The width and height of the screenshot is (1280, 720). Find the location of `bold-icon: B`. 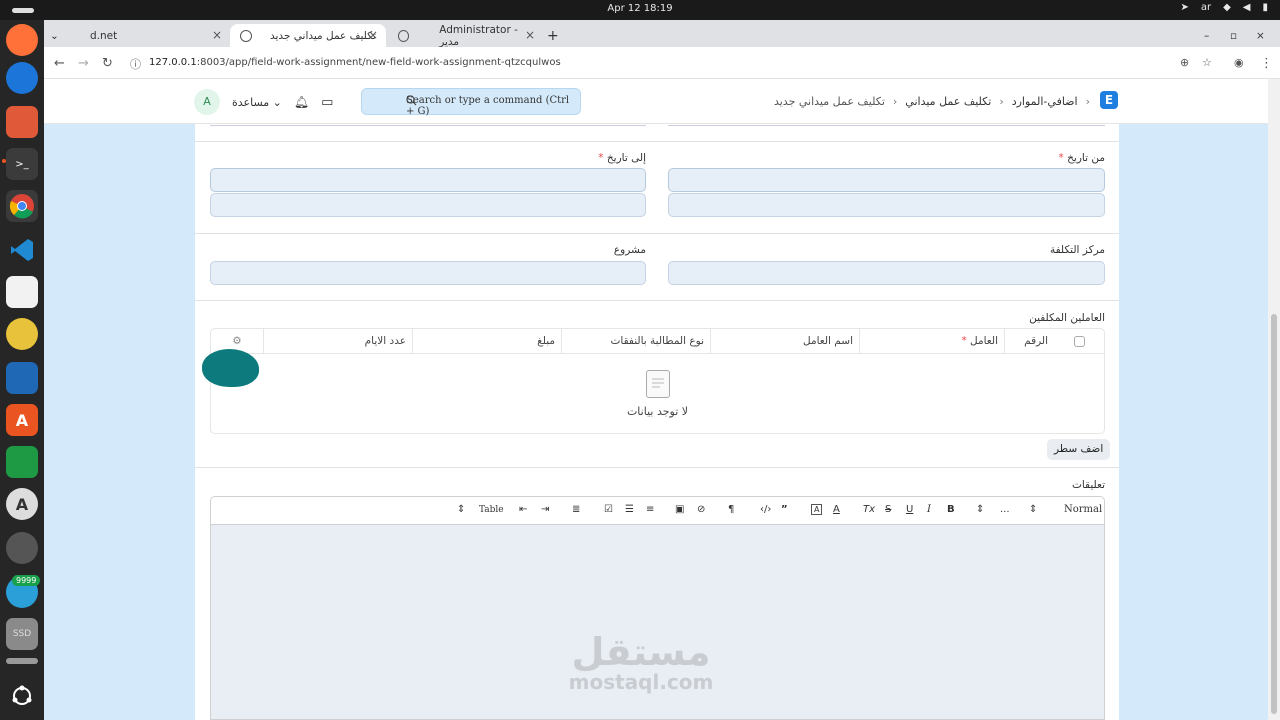

bold-icon: B is located at coordinates (951, 509).